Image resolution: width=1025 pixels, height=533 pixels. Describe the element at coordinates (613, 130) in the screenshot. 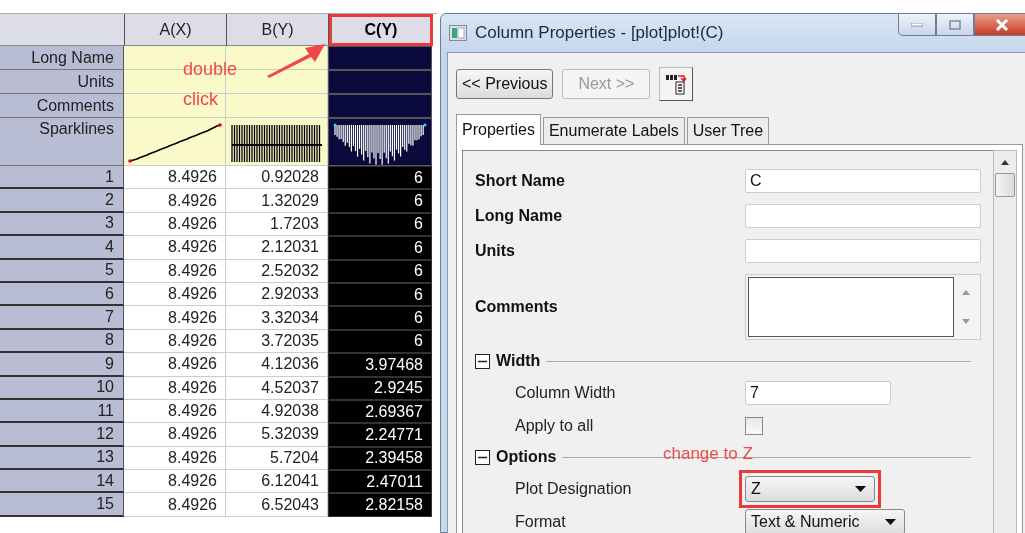

I see `tab: Enumerate Labels` at that location.